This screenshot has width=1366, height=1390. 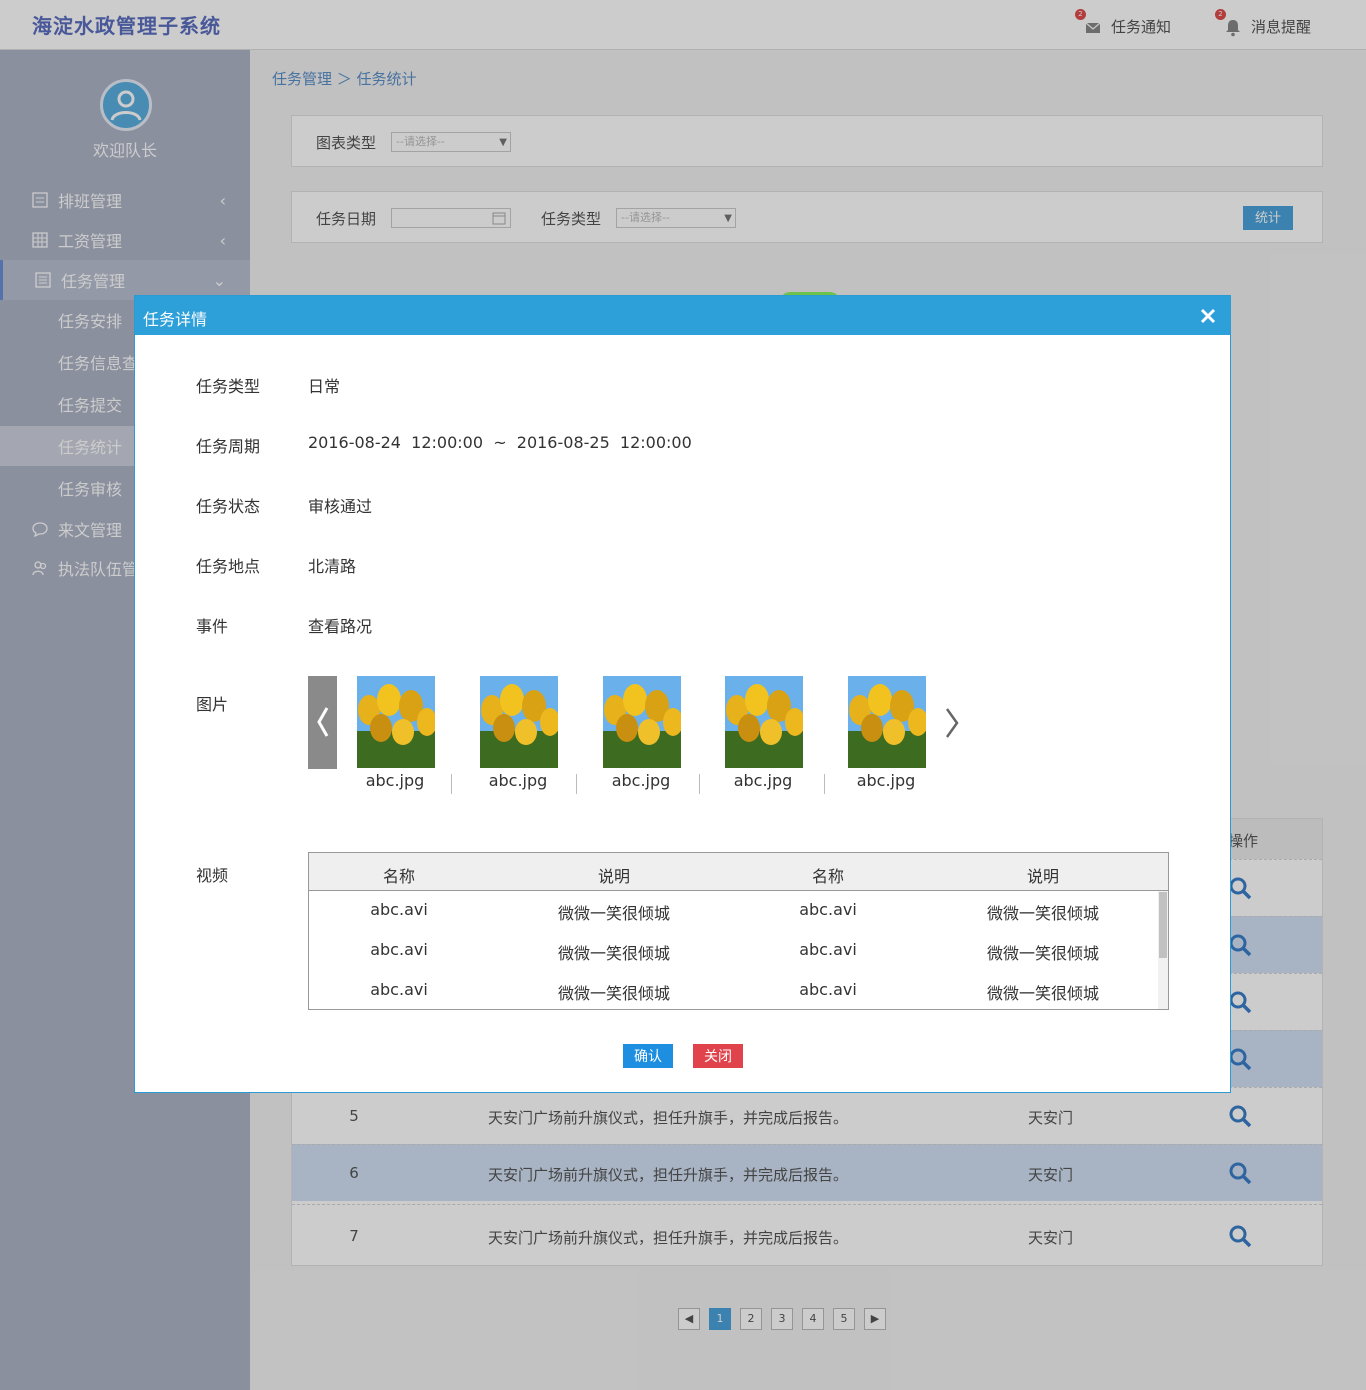 What do you see at coordinates (340, 626) in the screenshot?
I see `event-value: 查看路况` at bounding box center [340, 626].